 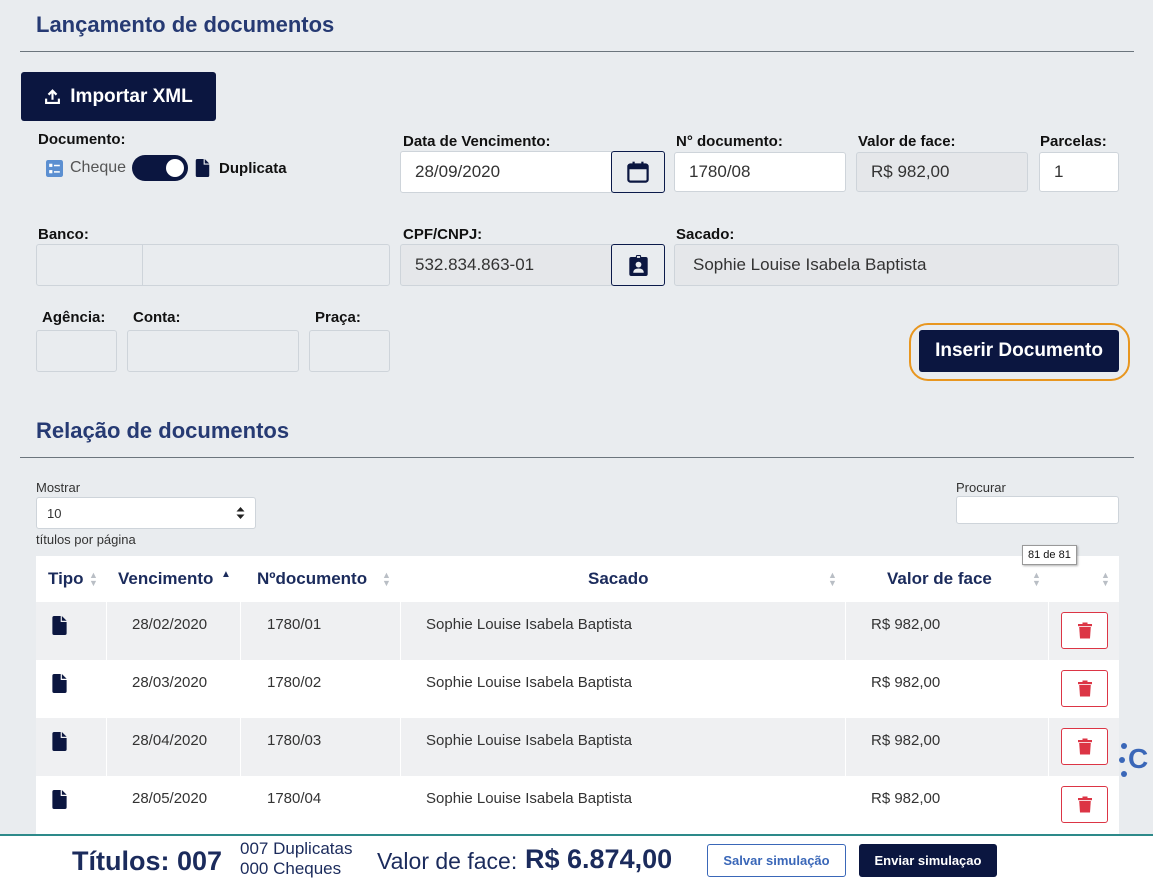 What do you see at coordinates (599, 859) in the screenshot?
I see `valor-face-total: R$ 6.874,00` at bounding box center [599, 859].